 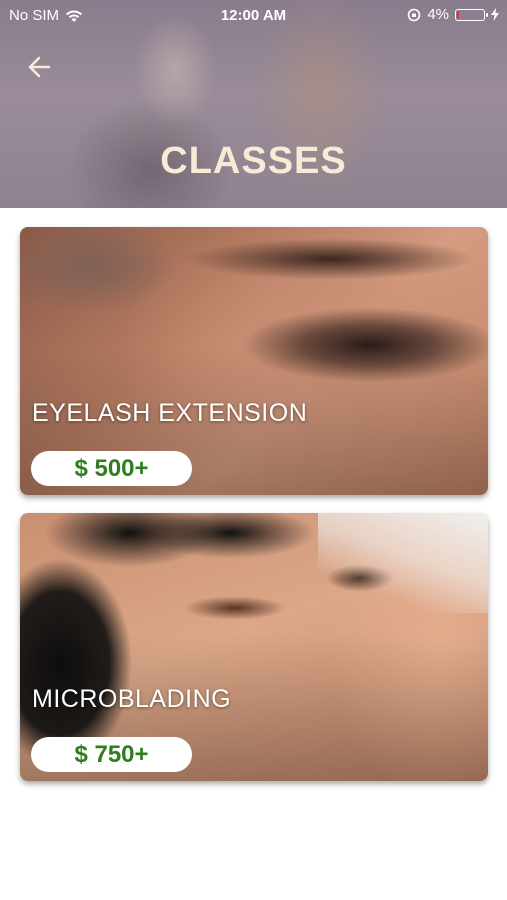 I want to click on battery-level, so click(x=458, y=14).